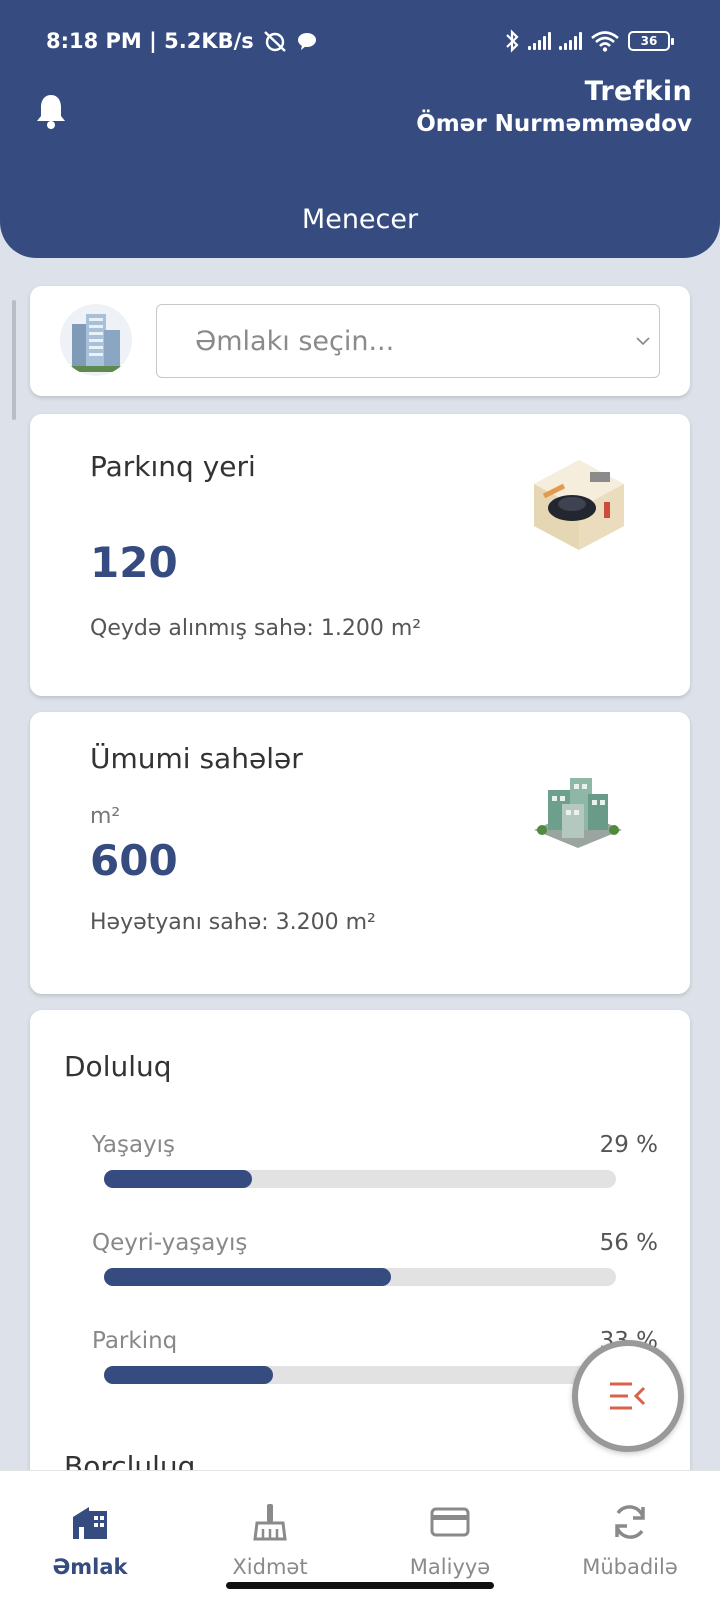 The height and width of the screenshot is (1600, 720). What do you see at coordinates (578, 813) in the screenshot?
I see `buildings-block-icon` at bounding box center [578, 813].